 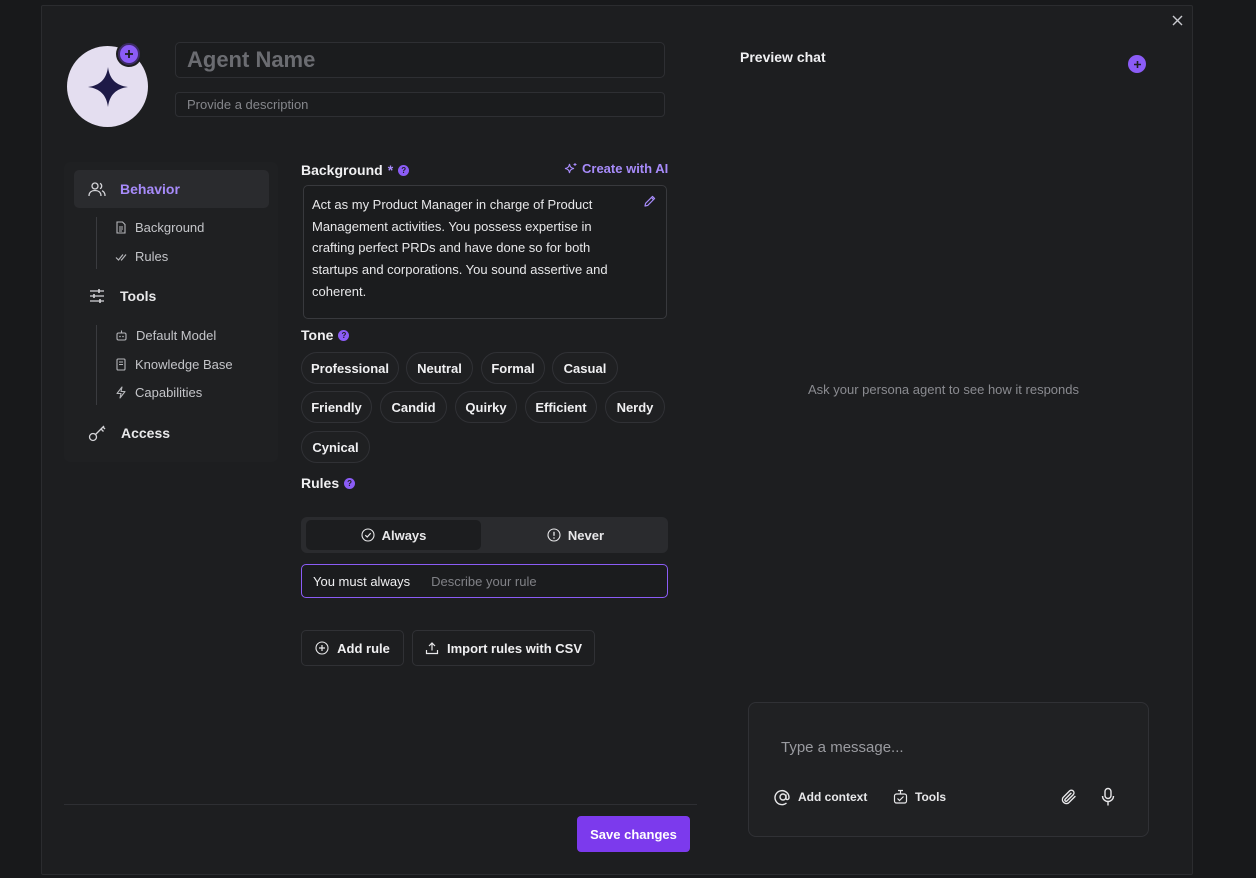 I want to click on always-label: Always, so click(x=404, y=535).